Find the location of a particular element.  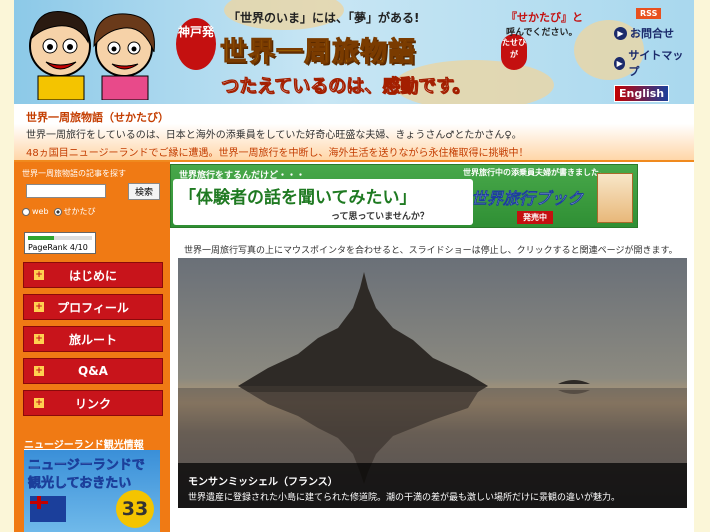

nz-banner-line-1: ニュージーランドで is located at coordinates (86, 466).